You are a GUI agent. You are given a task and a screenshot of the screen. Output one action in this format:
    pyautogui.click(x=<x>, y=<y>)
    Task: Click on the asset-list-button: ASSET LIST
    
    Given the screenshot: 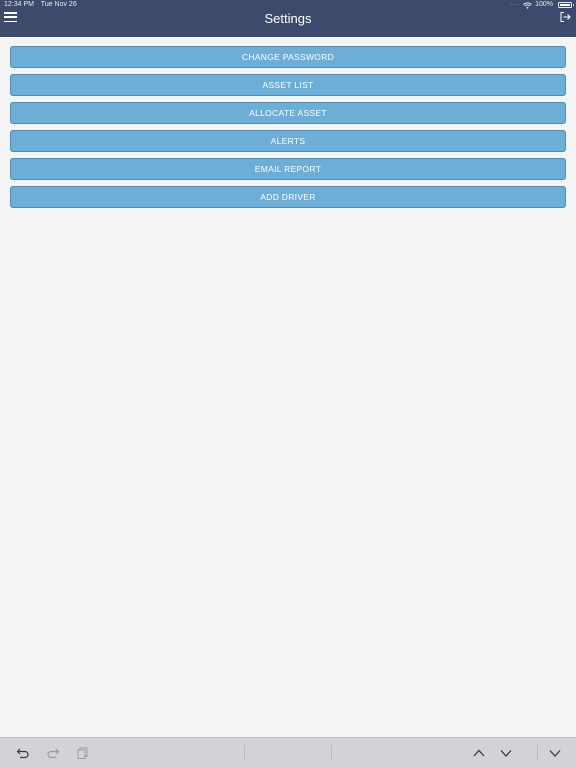 What is the action you would take?
    pyautogui.click(x=288, y=85)
    